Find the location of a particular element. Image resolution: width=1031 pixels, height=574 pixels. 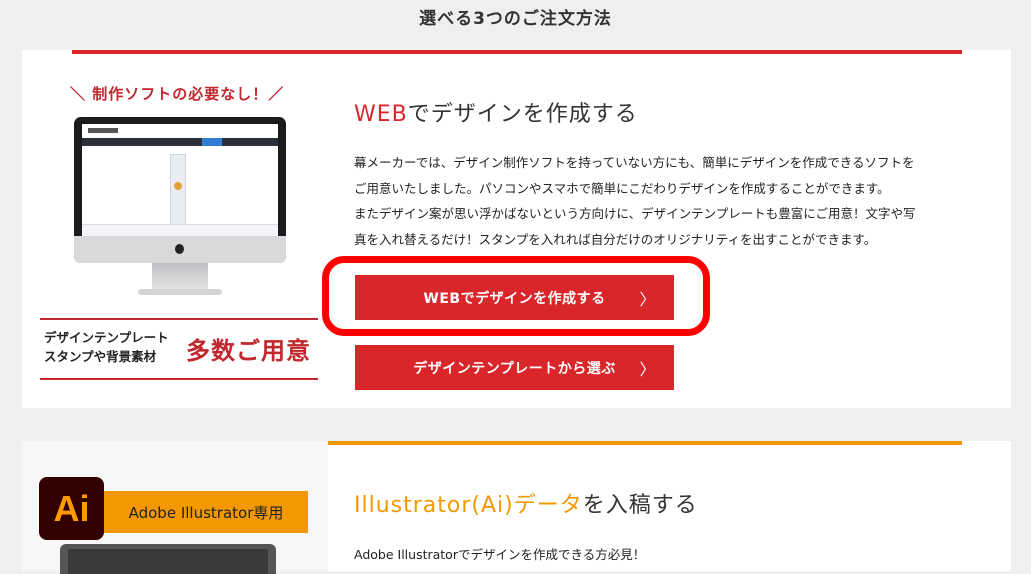

heading-rest: を入稿する is located at coordinates (640, 505).